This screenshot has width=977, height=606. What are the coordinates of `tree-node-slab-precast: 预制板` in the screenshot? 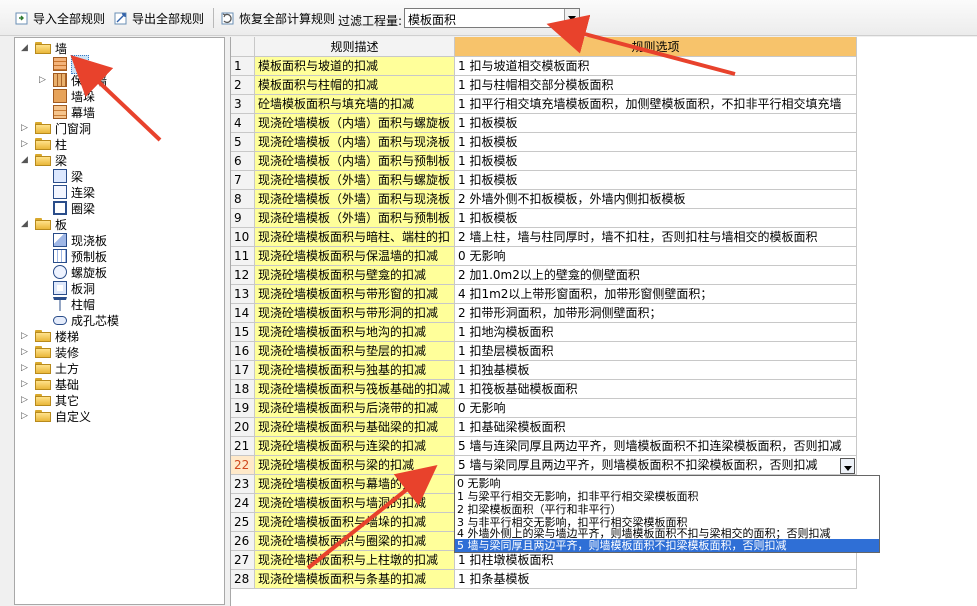 It's located at (73, 256).